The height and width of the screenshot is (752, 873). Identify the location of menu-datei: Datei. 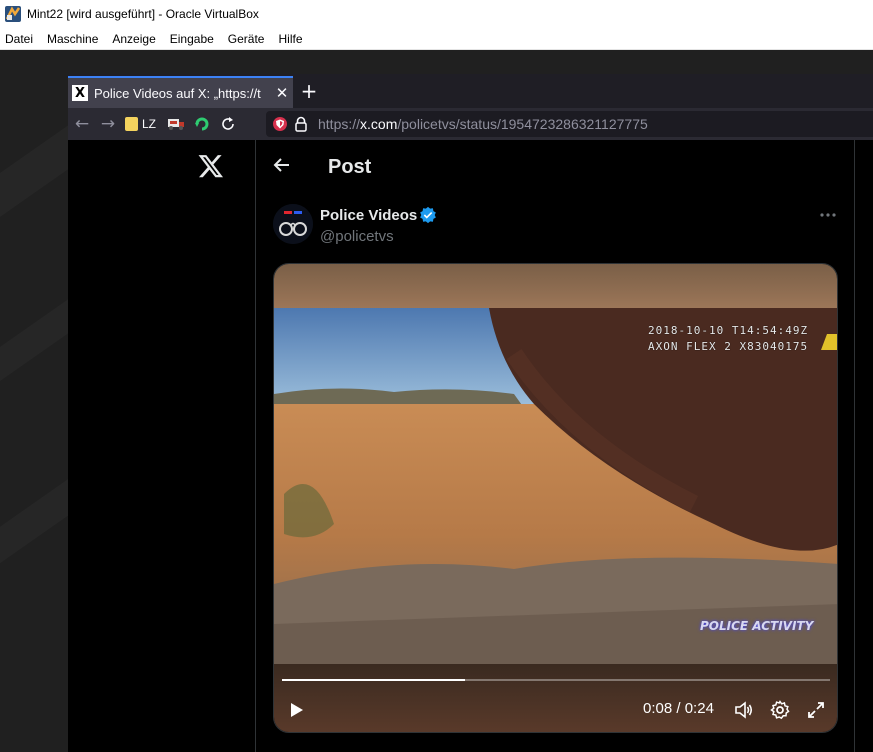
(19, 39).